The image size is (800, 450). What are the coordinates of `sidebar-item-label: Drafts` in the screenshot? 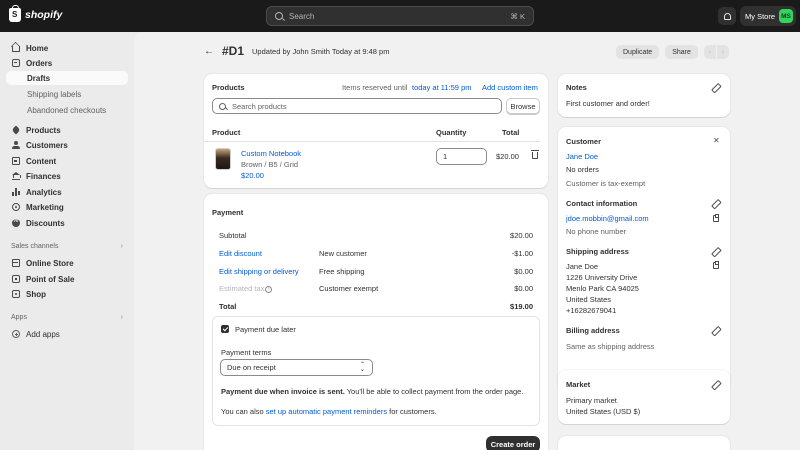 It's located at (39, 78).